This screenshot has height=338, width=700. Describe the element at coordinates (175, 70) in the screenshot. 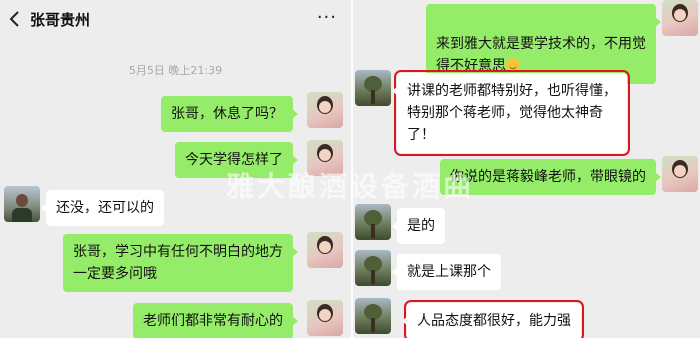

I see `message-timestamp: 5月5日 晚上21:39` at that location.